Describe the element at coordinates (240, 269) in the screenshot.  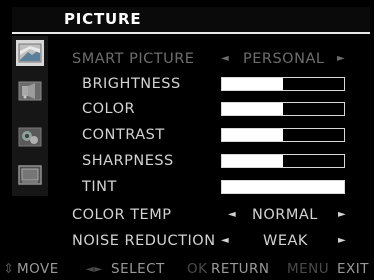
I see `return-hint: RETURN` at that location.